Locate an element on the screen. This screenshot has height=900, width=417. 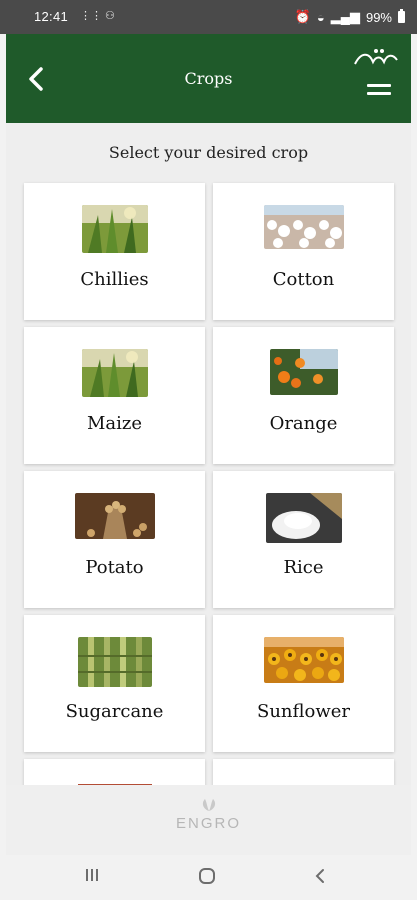
status-bar: 12:41 ⋮⋮ ⚇ ⏰ ◒ ▂▄▆ 99% is located at coordinates (208, 17).